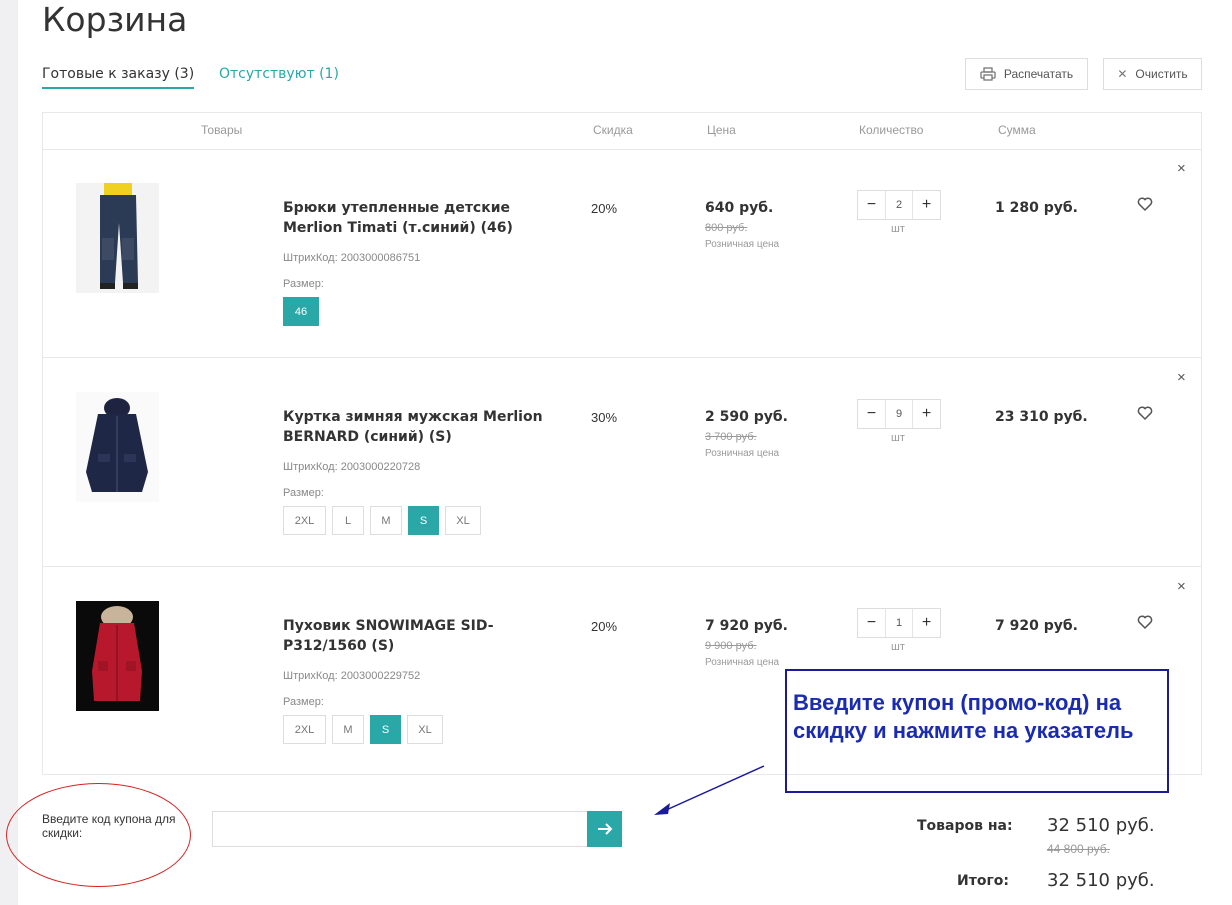 This screenshot has height=905, width=1232. What do you see at coordinates (1041, 417) in the screenshot?
I see `line-sum: 23 310 руб.` at bounding box center [1041, 417].